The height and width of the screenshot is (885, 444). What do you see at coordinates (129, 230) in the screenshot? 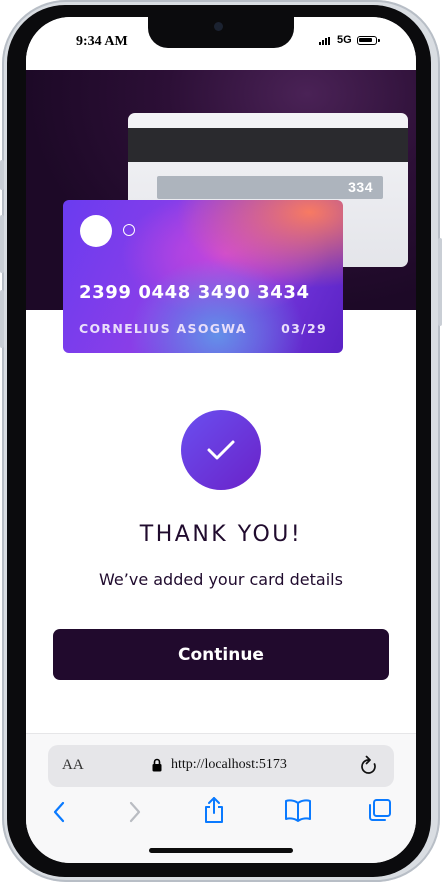
I see `card-logo-ring-icon` at bounding box center [129, 230].